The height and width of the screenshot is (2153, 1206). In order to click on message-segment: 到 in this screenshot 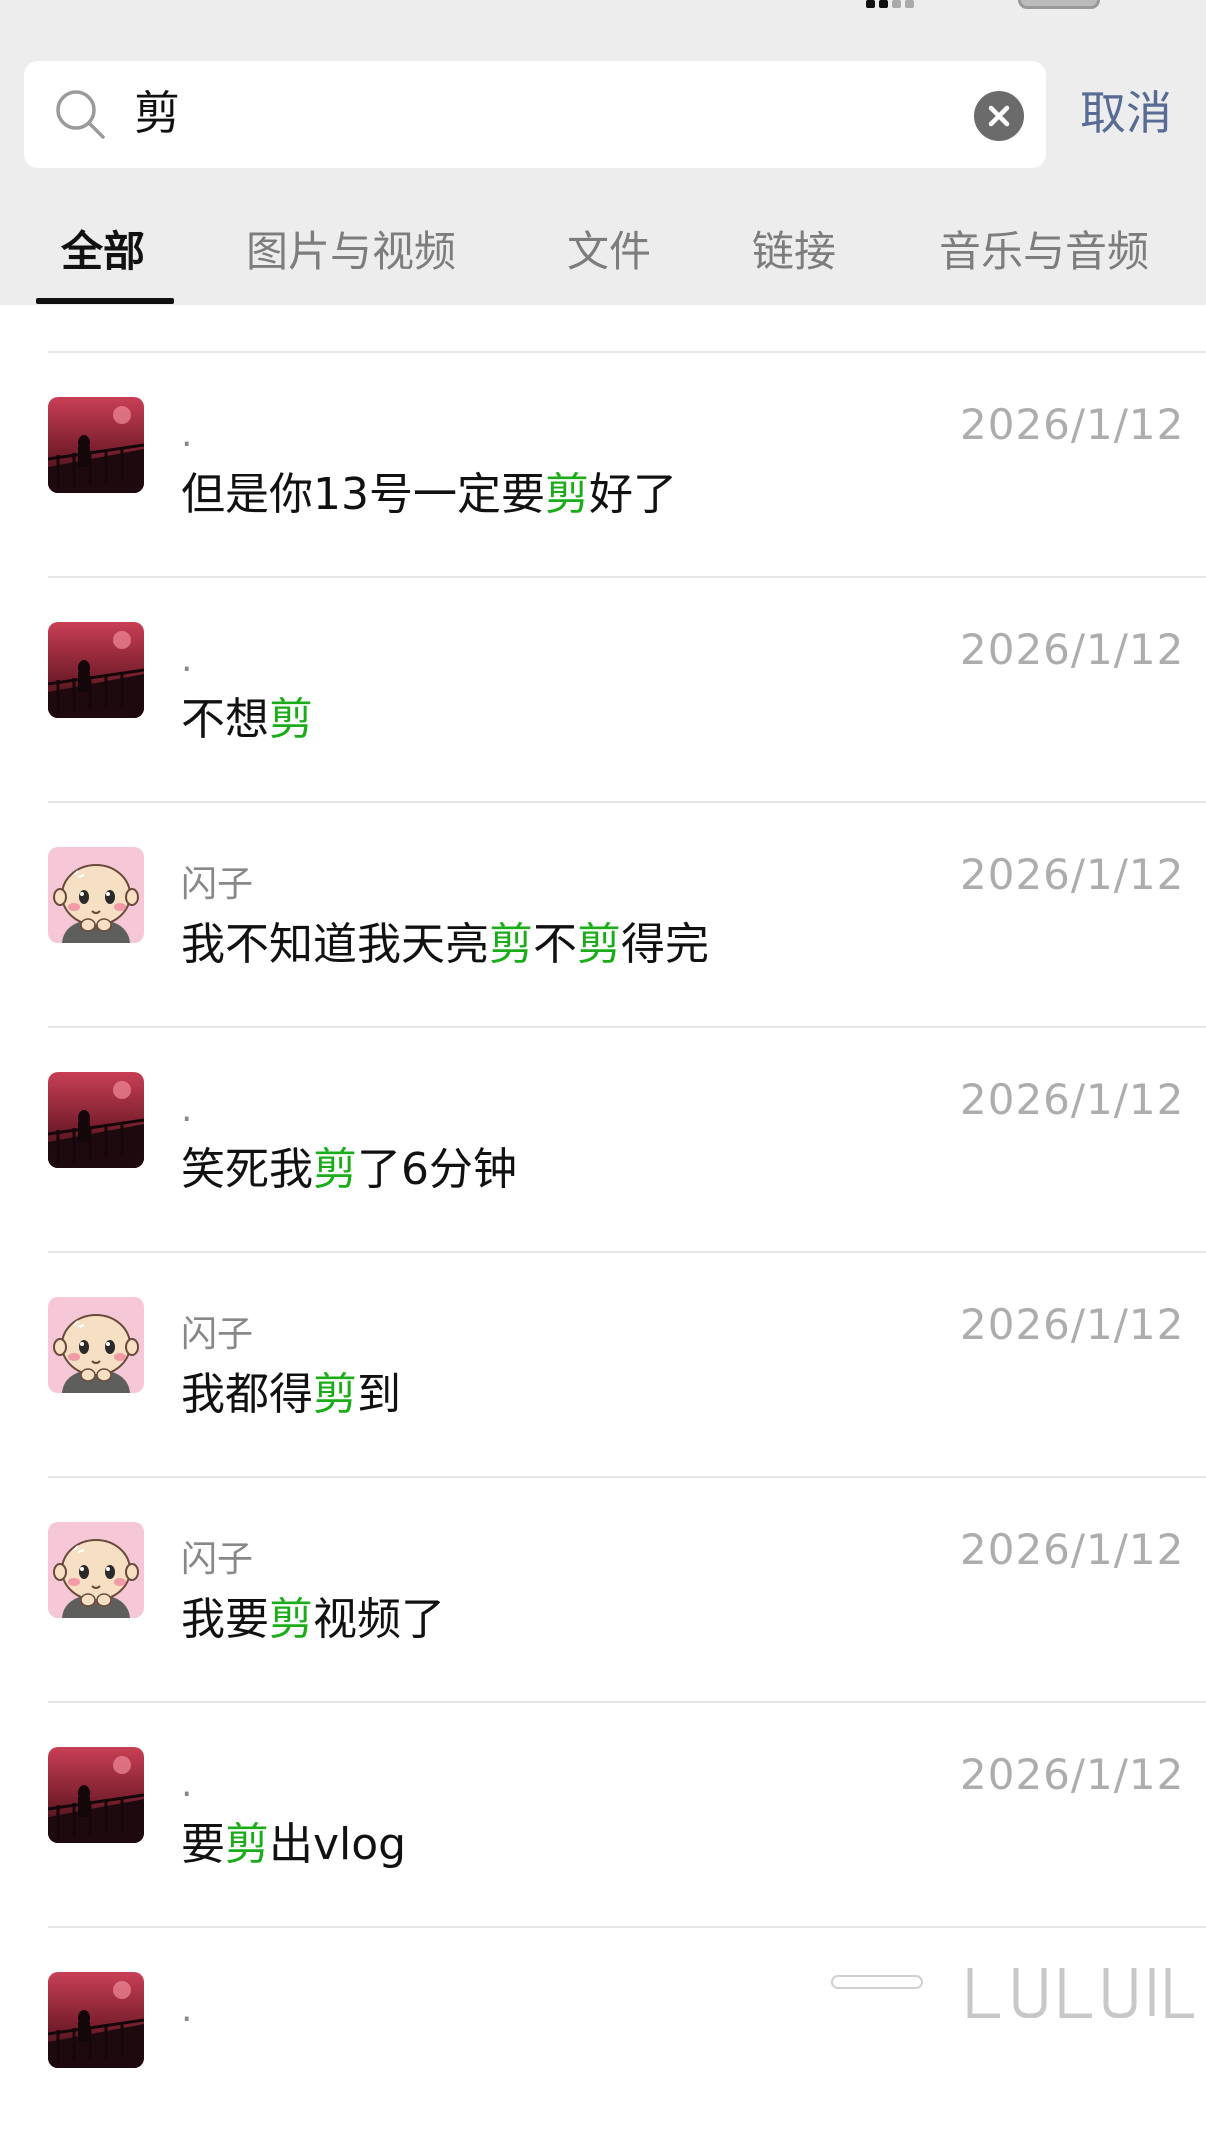, I will do `click(379, 1394)`.